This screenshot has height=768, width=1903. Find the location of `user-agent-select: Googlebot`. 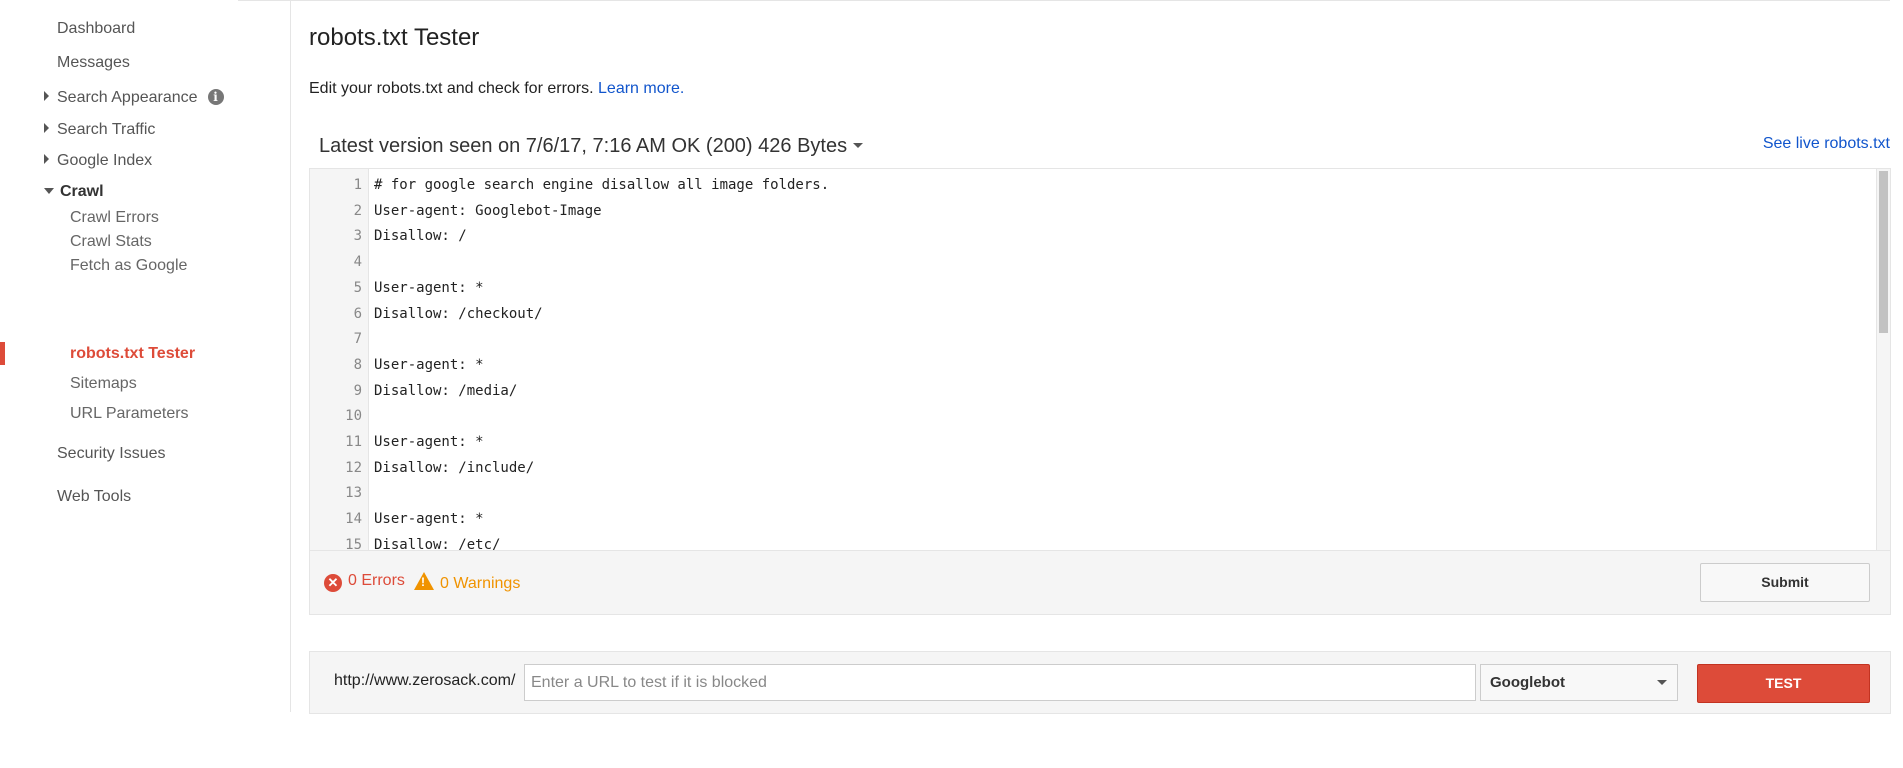

user-agent-select: Googlebot is located at coordinates (1579, 682).